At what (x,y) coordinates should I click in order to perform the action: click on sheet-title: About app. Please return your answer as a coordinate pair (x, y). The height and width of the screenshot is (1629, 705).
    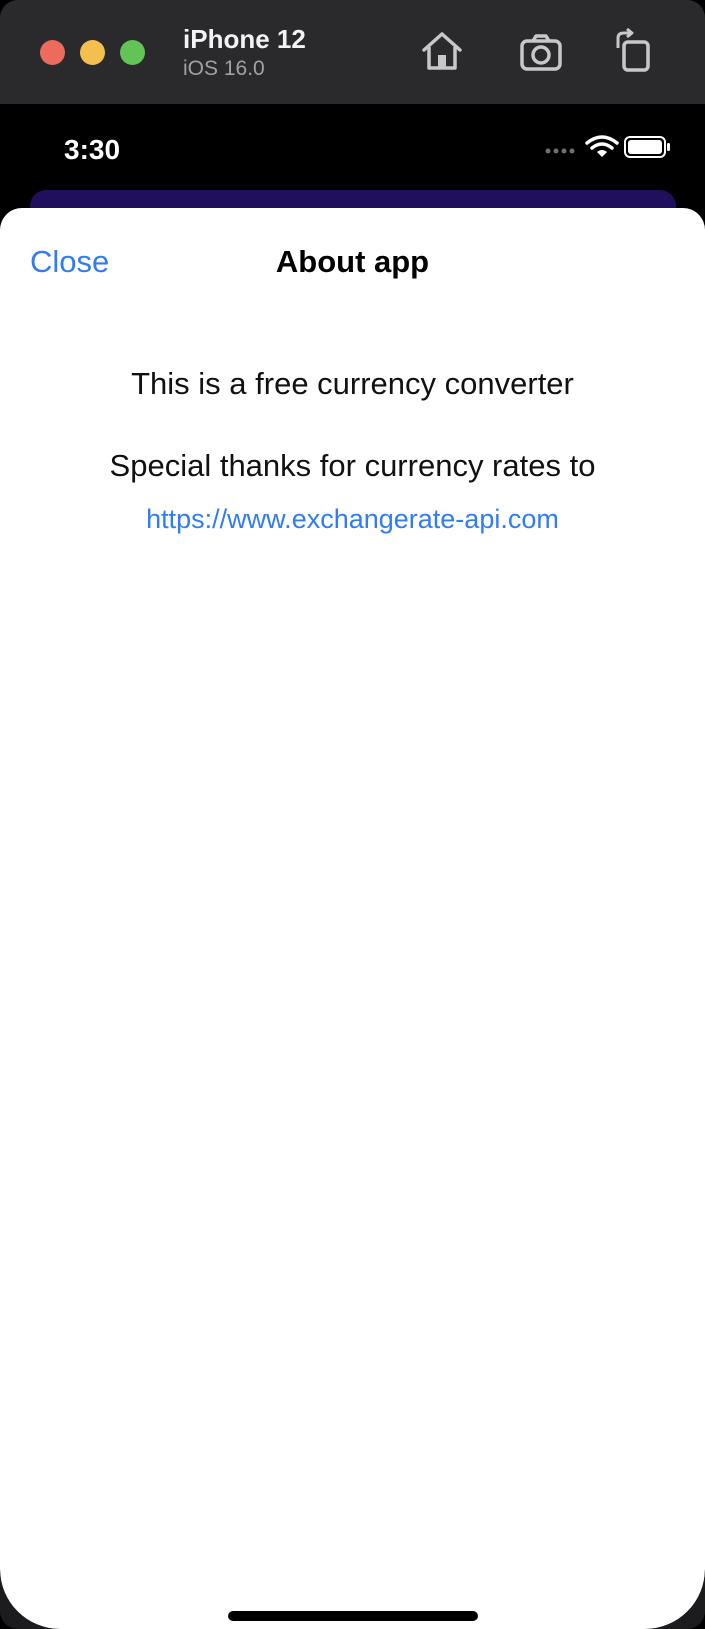
    Looking at the image, I should click on (352, 261).